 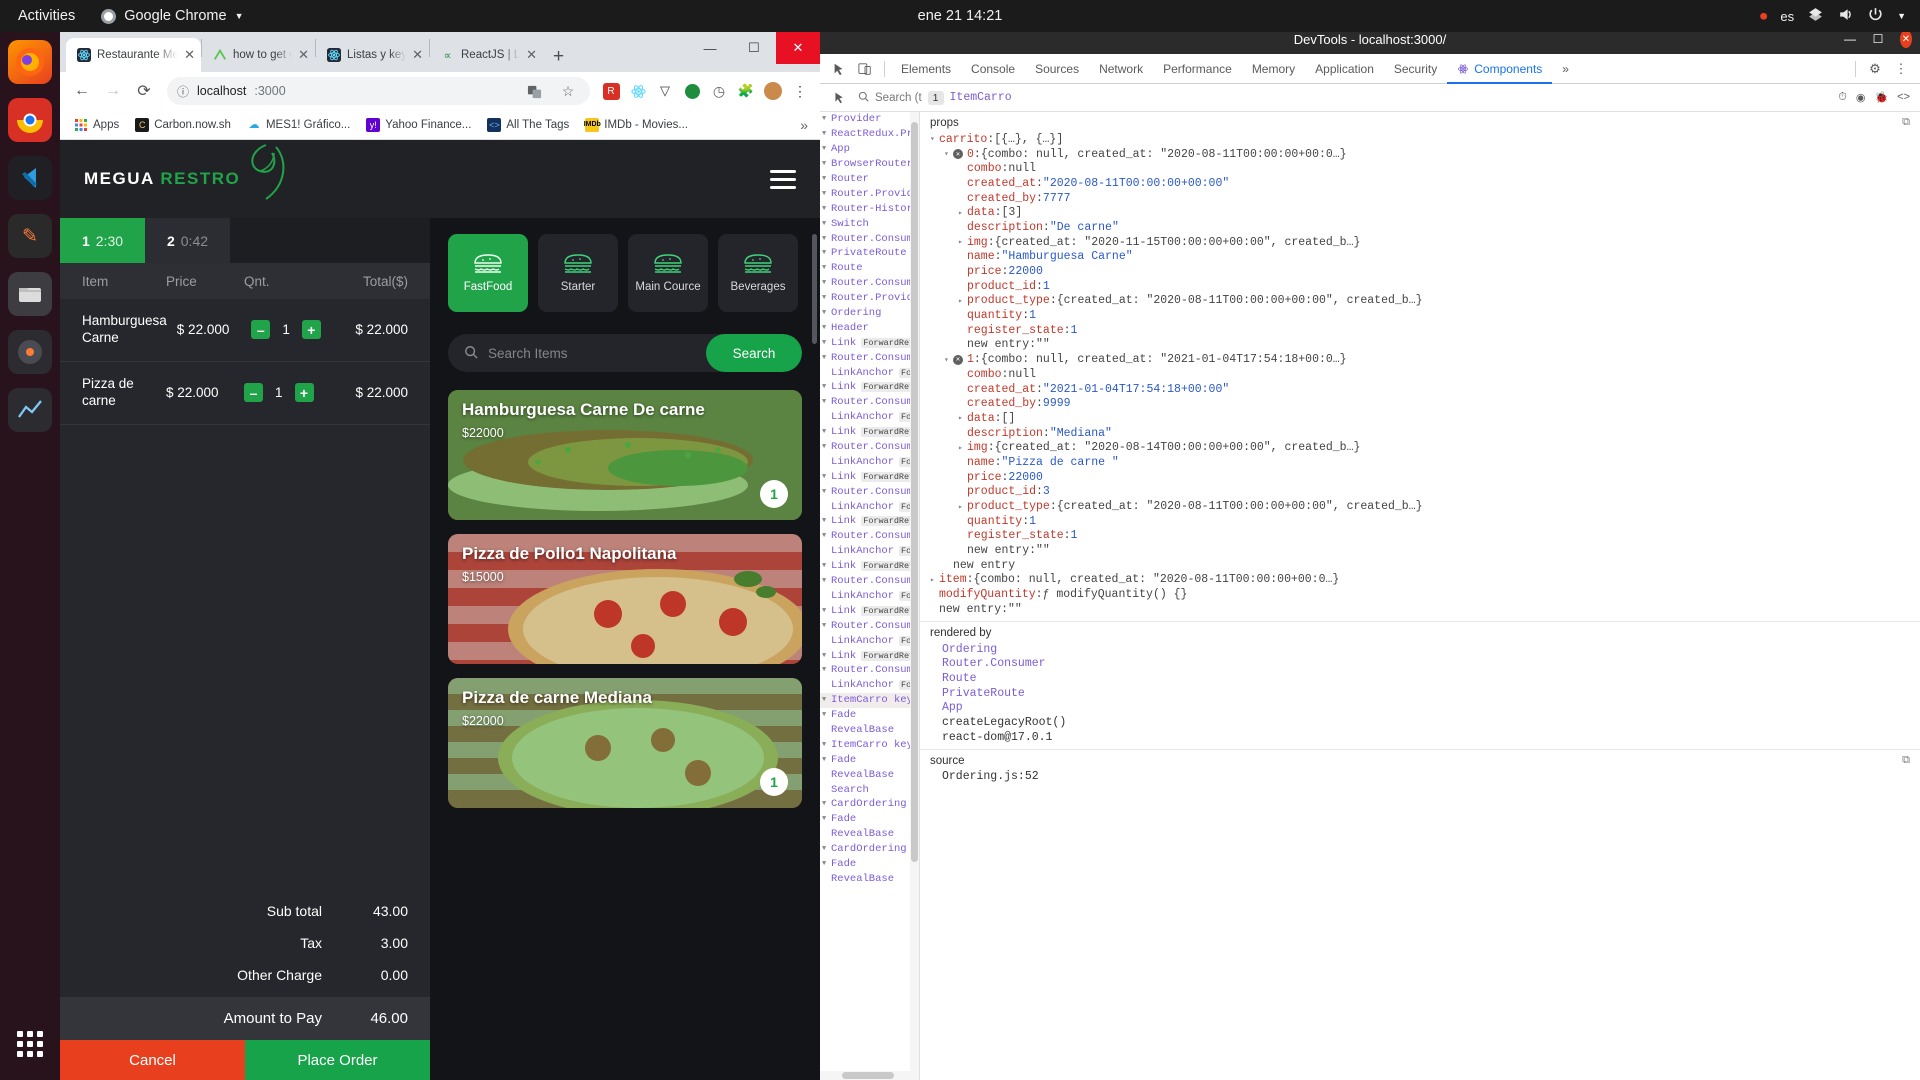 I want to click on props-row: ▸ data: [3], so click(x=1420, y=212).